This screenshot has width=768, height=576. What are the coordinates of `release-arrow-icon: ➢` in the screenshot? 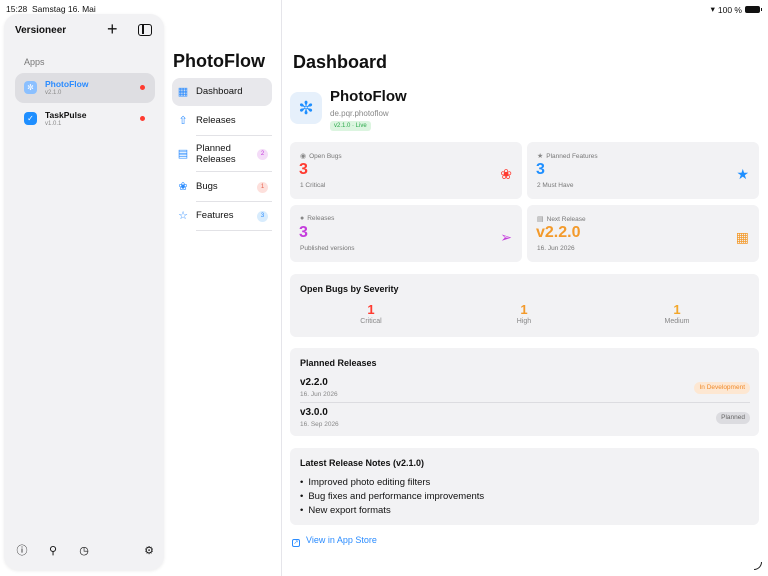 It's located at (506, 237).